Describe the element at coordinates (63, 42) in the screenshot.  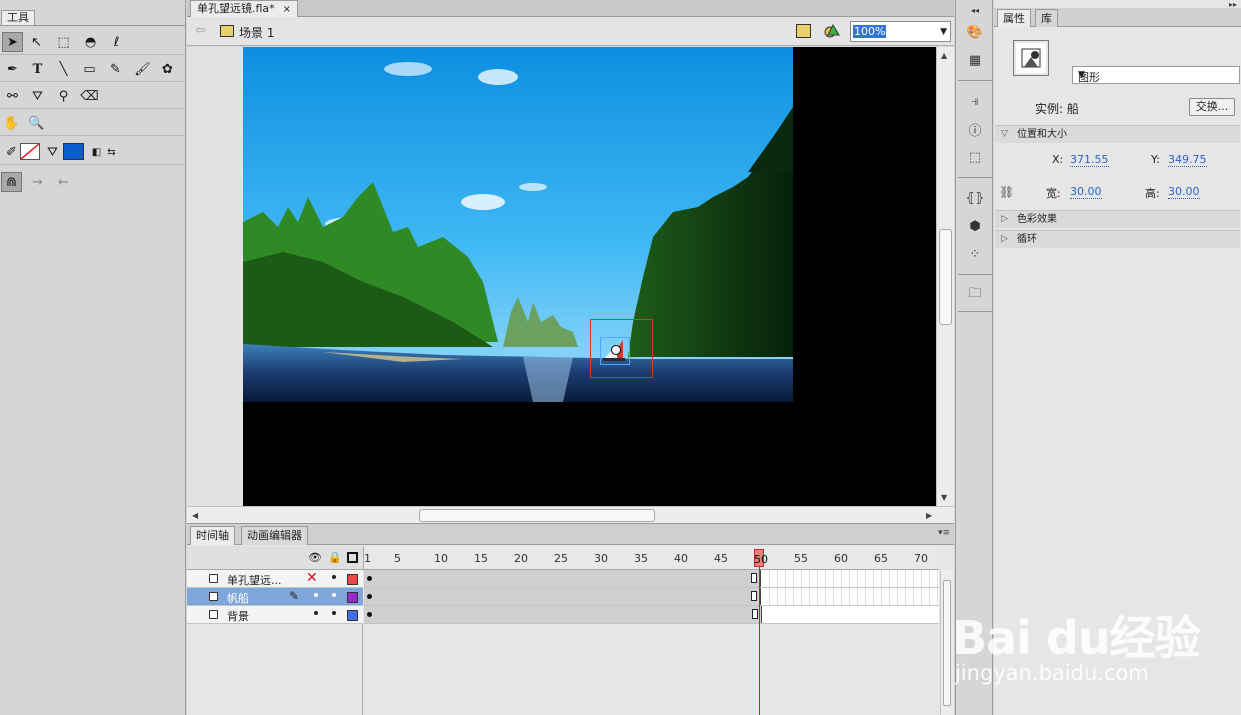
I see `free-transform-tool-icon: ⬚` at that location.